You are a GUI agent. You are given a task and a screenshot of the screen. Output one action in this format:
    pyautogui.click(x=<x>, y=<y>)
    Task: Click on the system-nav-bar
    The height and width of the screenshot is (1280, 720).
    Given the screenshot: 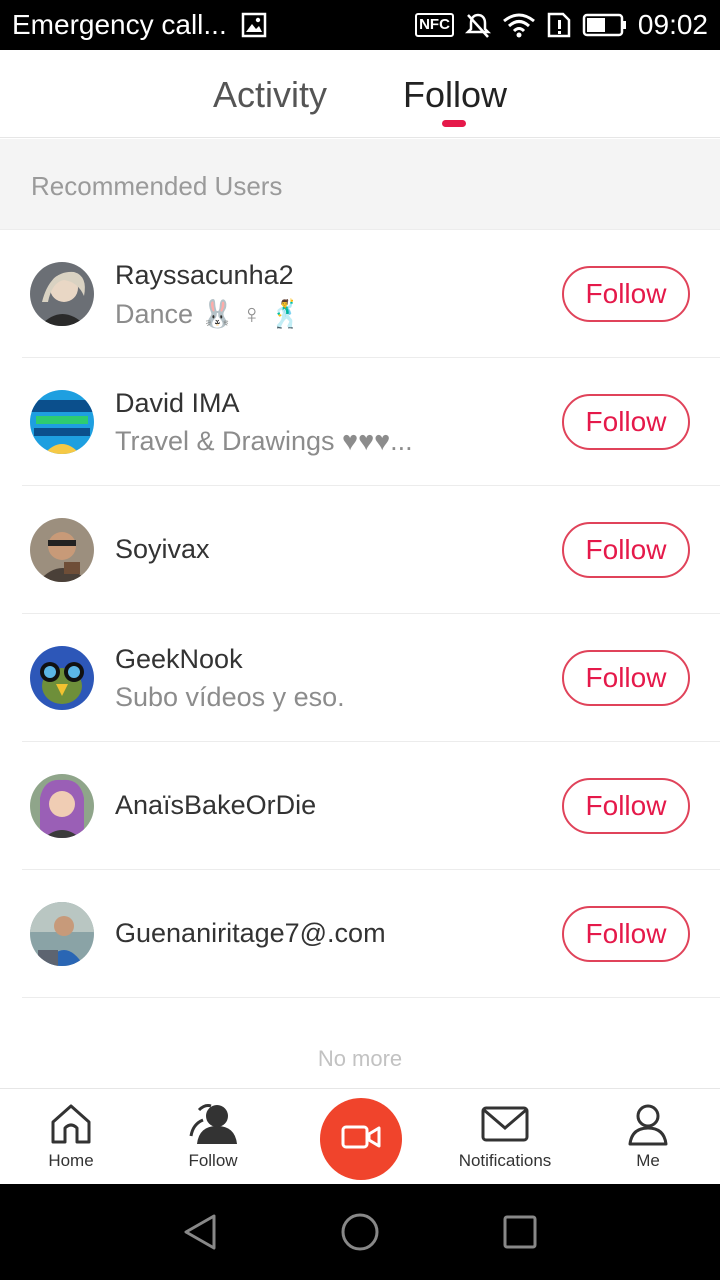 What is the action you would take?
    pyautogui.click(x=360, y=1232)
    